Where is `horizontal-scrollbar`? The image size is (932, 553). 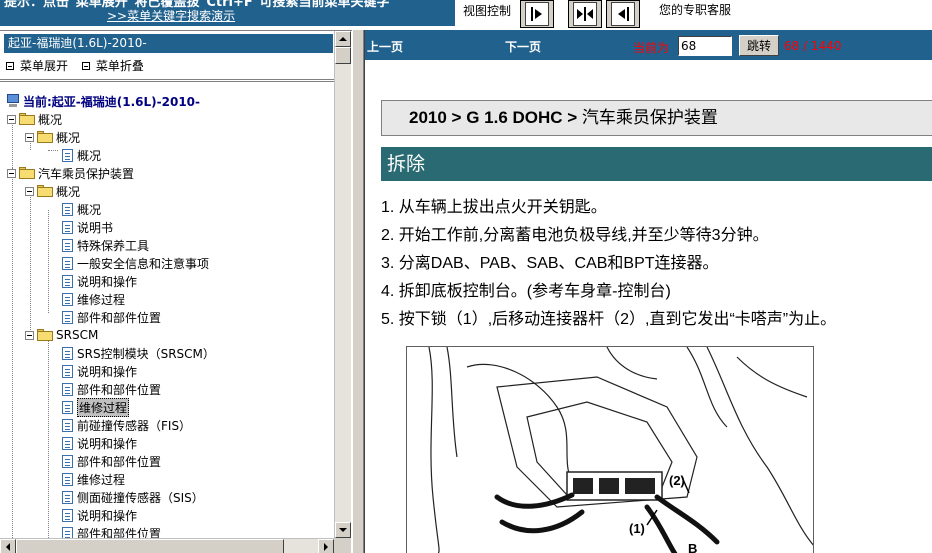 horizontal-scrollbar is located at coordinates (167, 545).